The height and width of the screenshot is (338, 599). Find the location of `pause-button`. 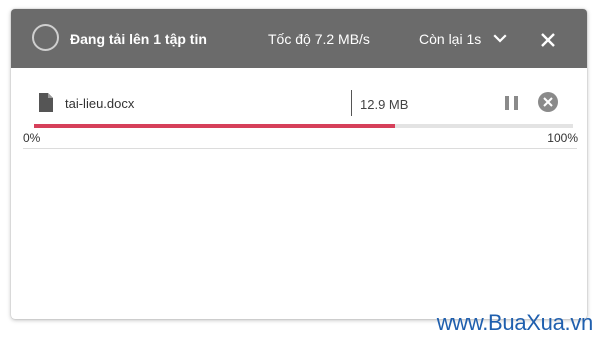

pause-button is located at coordinates (512, 103).